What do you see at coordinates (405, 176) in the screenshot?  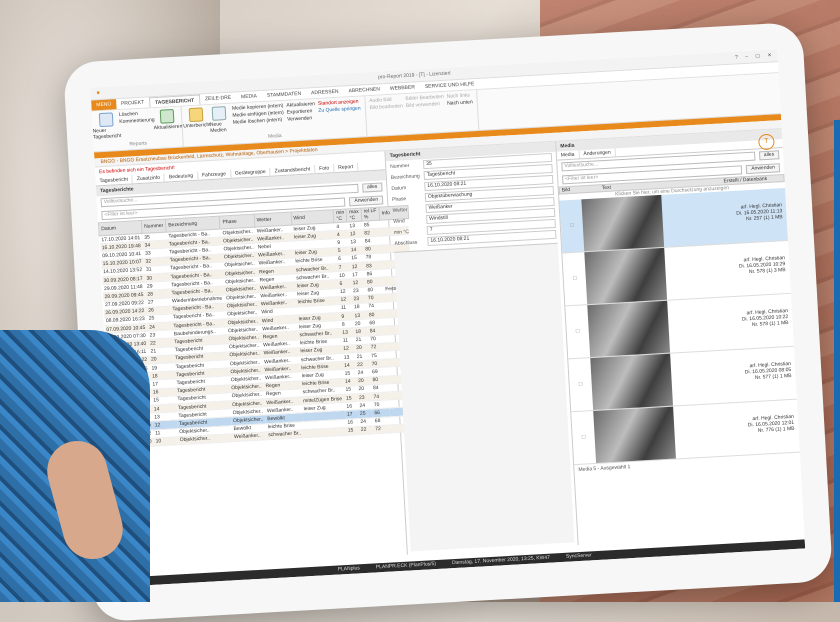 I see `field-label: Bezeichnung` at bounding box center [405, 176].